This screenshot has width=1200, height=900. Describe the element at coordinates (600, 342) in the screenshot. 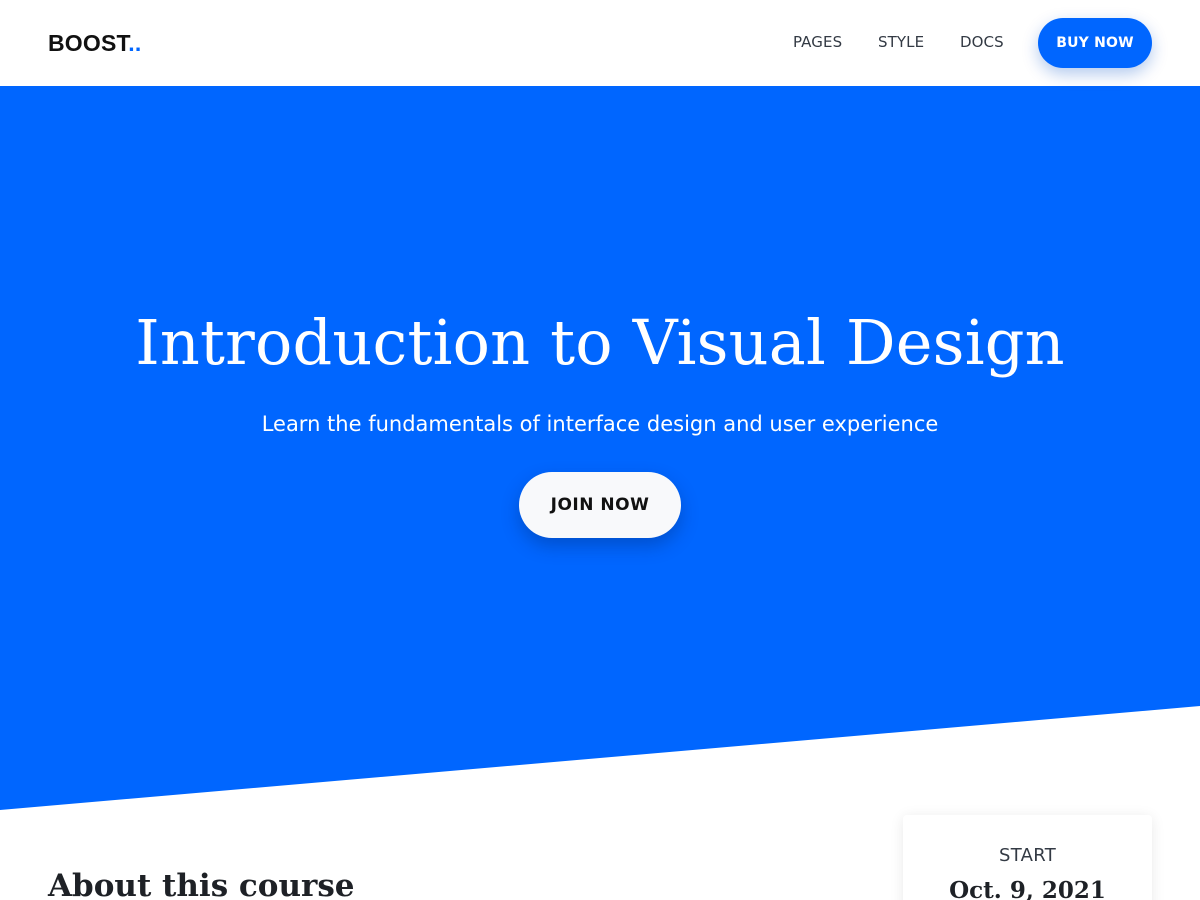

I see `hero-title: Introduction to Visual Design` at that location.